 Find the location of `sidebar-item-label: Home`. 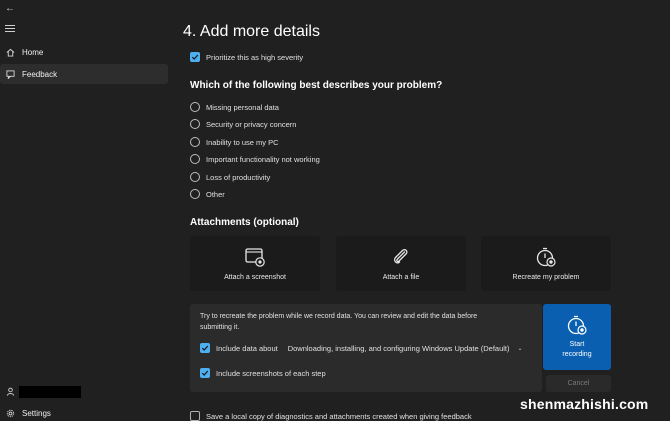

sidebar-item-label: Home is located at coordinates (33, 52).